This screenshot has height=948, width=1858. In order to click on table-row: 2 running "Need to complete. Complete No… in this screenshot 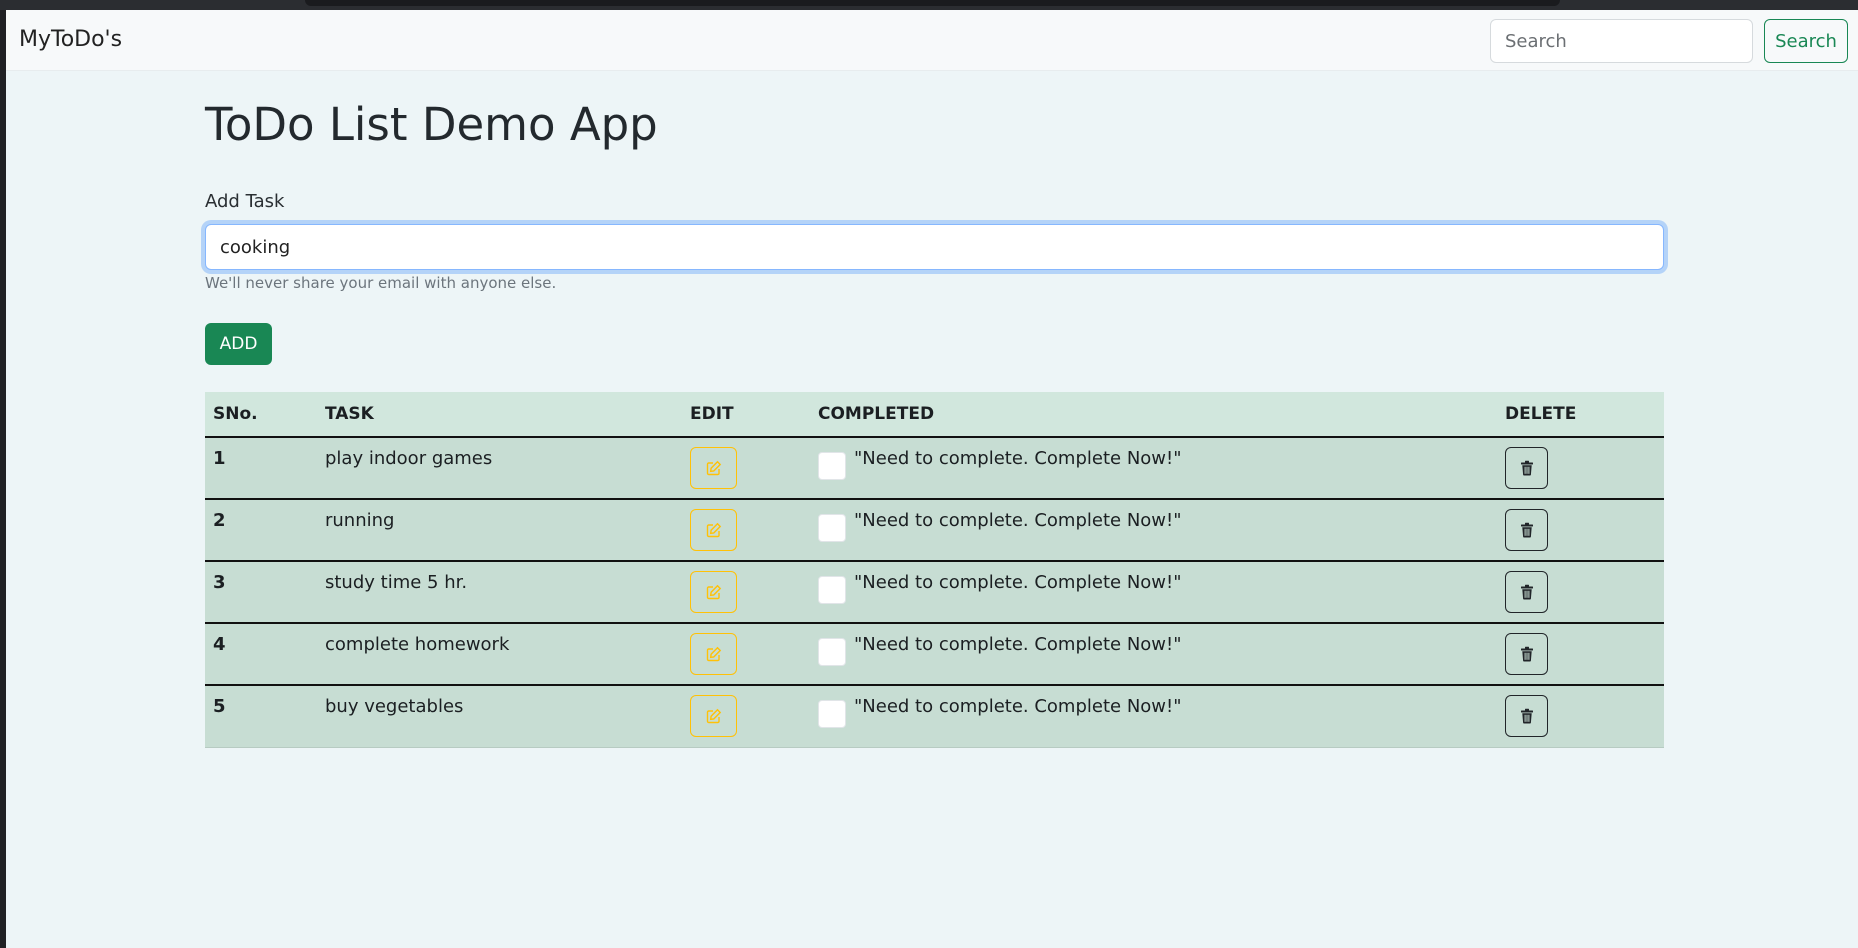, I will do `click(934, 529)`.